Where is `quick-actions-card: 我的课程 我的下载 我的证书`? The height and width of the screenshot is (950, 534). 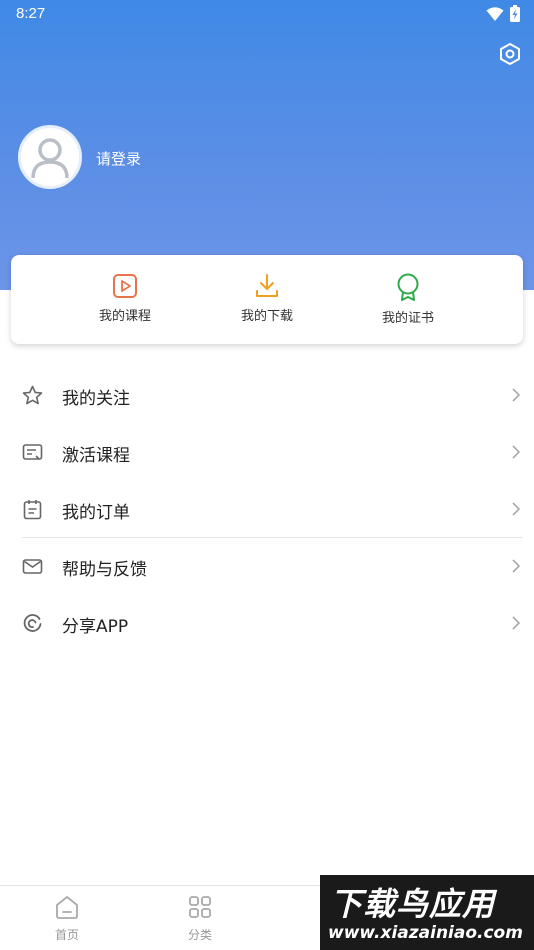
quick-actions-card: 我的课程 我的下载 我的证书 is located at coordinates (267, 299).